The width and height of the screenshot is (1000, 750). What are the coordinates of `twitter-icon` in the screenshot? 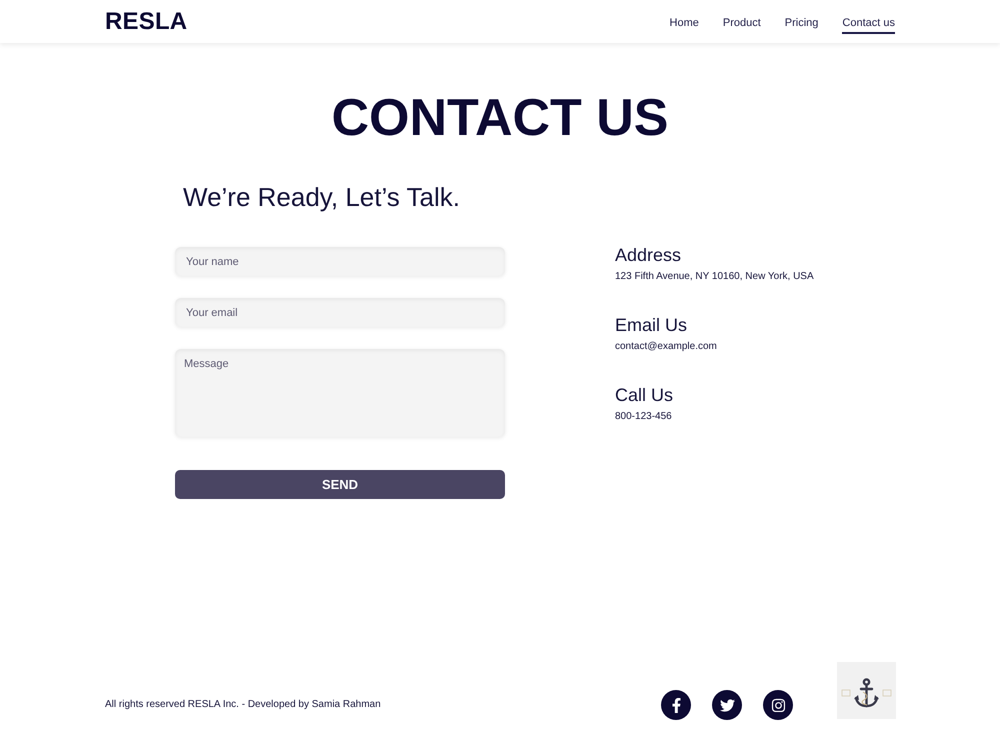 It's located at (727, 705).